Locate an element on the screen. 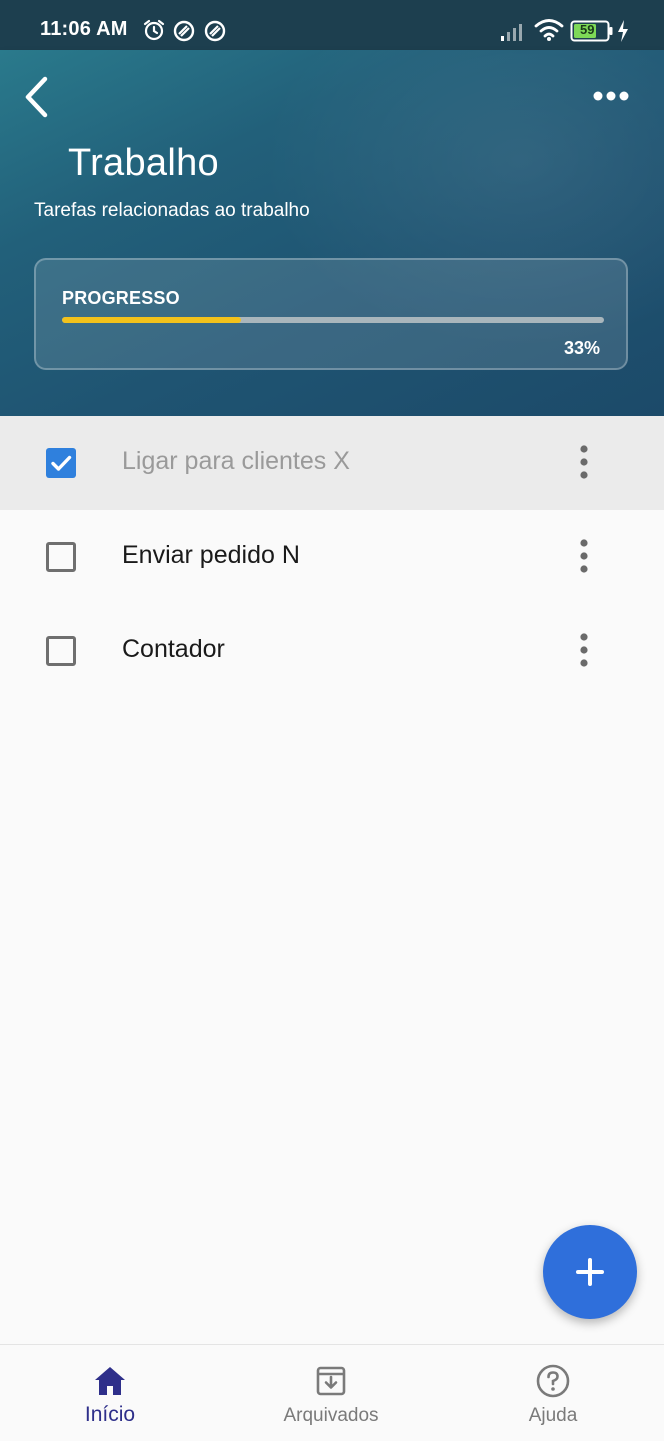  nav-item-arquivados: Arquivados is located at coordinates (331, 1393).